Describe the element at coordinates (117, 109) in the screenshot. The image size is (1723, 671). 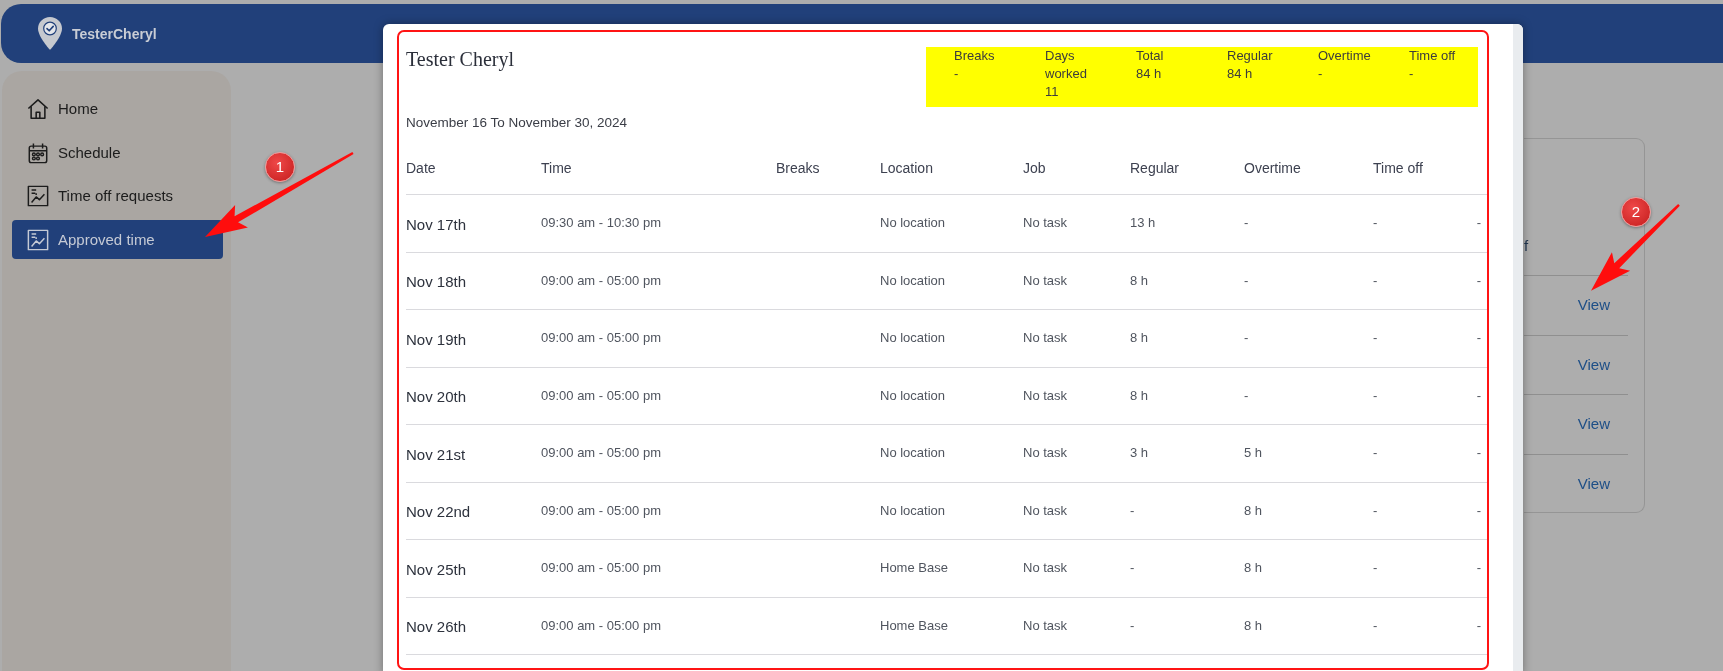
I see `sidebar-item: Home` at that location.